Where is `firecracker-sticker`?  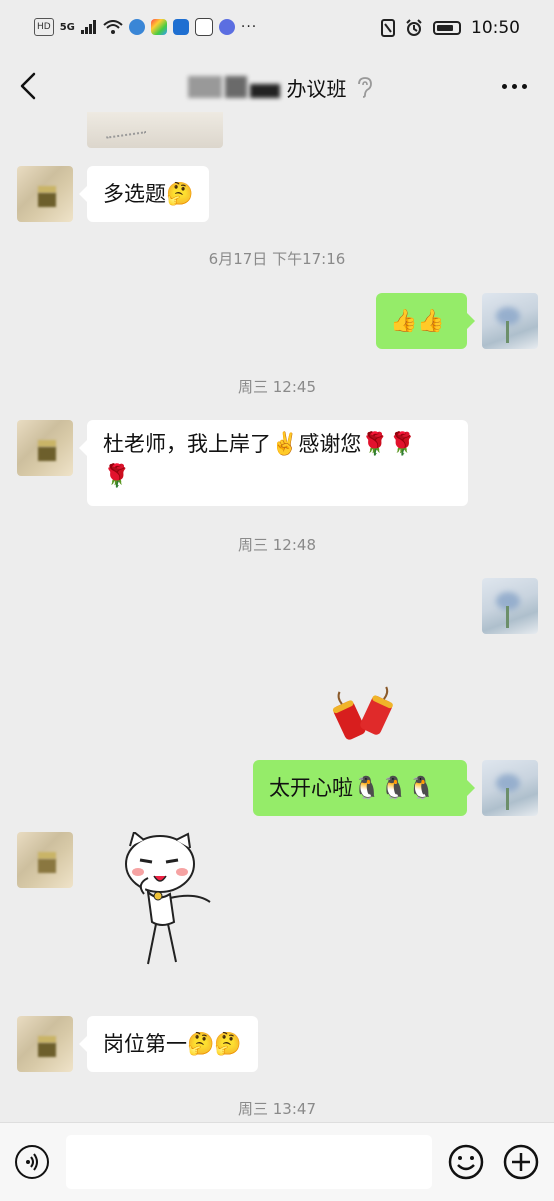 firecracker-sticker is located at coordinates (365, 714).